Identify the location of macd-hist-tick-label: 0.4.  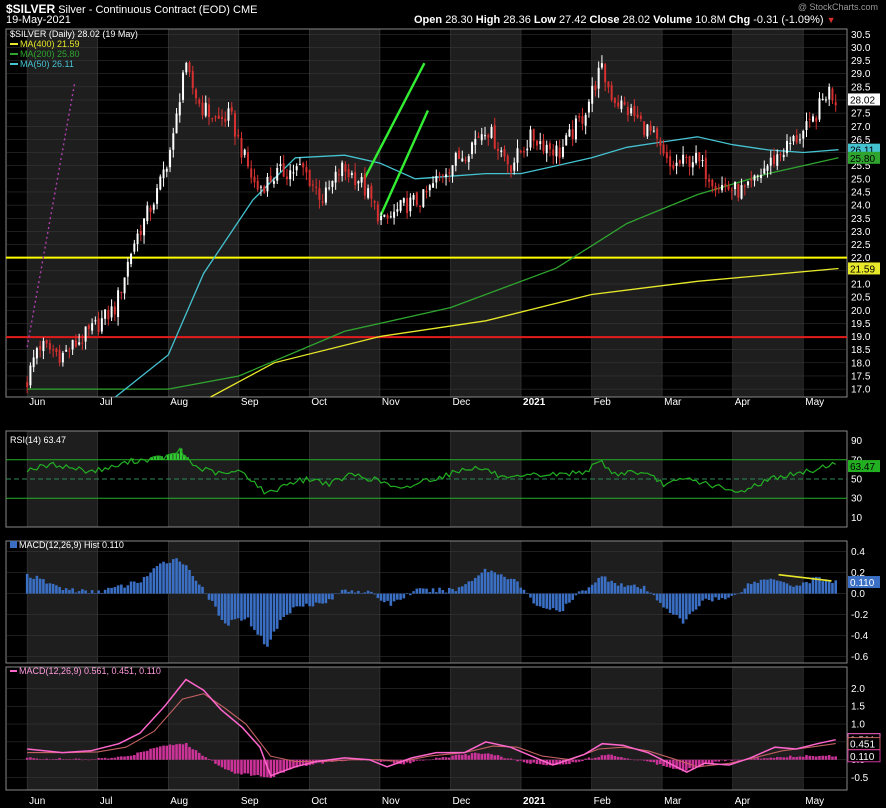
(858, 552).